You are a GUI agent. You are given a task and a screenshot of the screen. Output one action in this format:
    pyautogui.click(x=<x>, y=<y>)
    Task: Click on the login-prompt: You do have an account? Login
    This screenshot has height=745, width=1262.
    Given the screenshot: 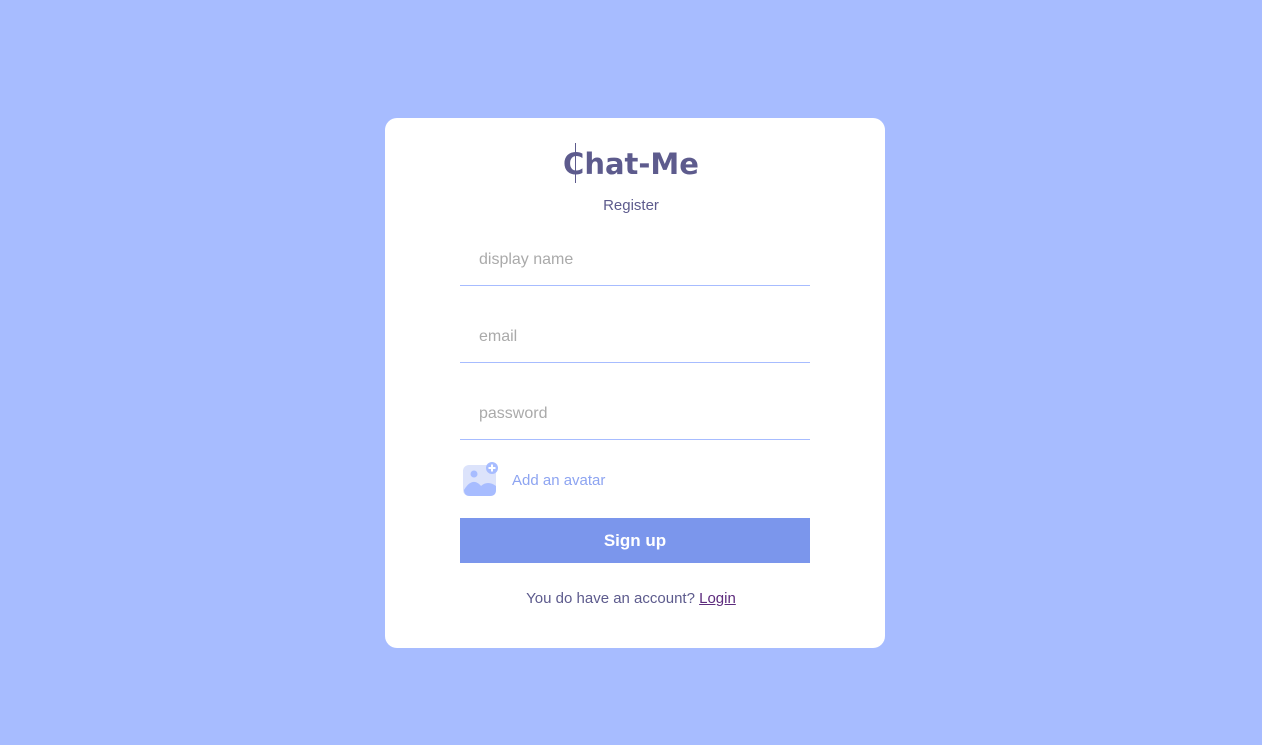 What is the action you would take?
    pyautogui.click(x=631, y=599)
    